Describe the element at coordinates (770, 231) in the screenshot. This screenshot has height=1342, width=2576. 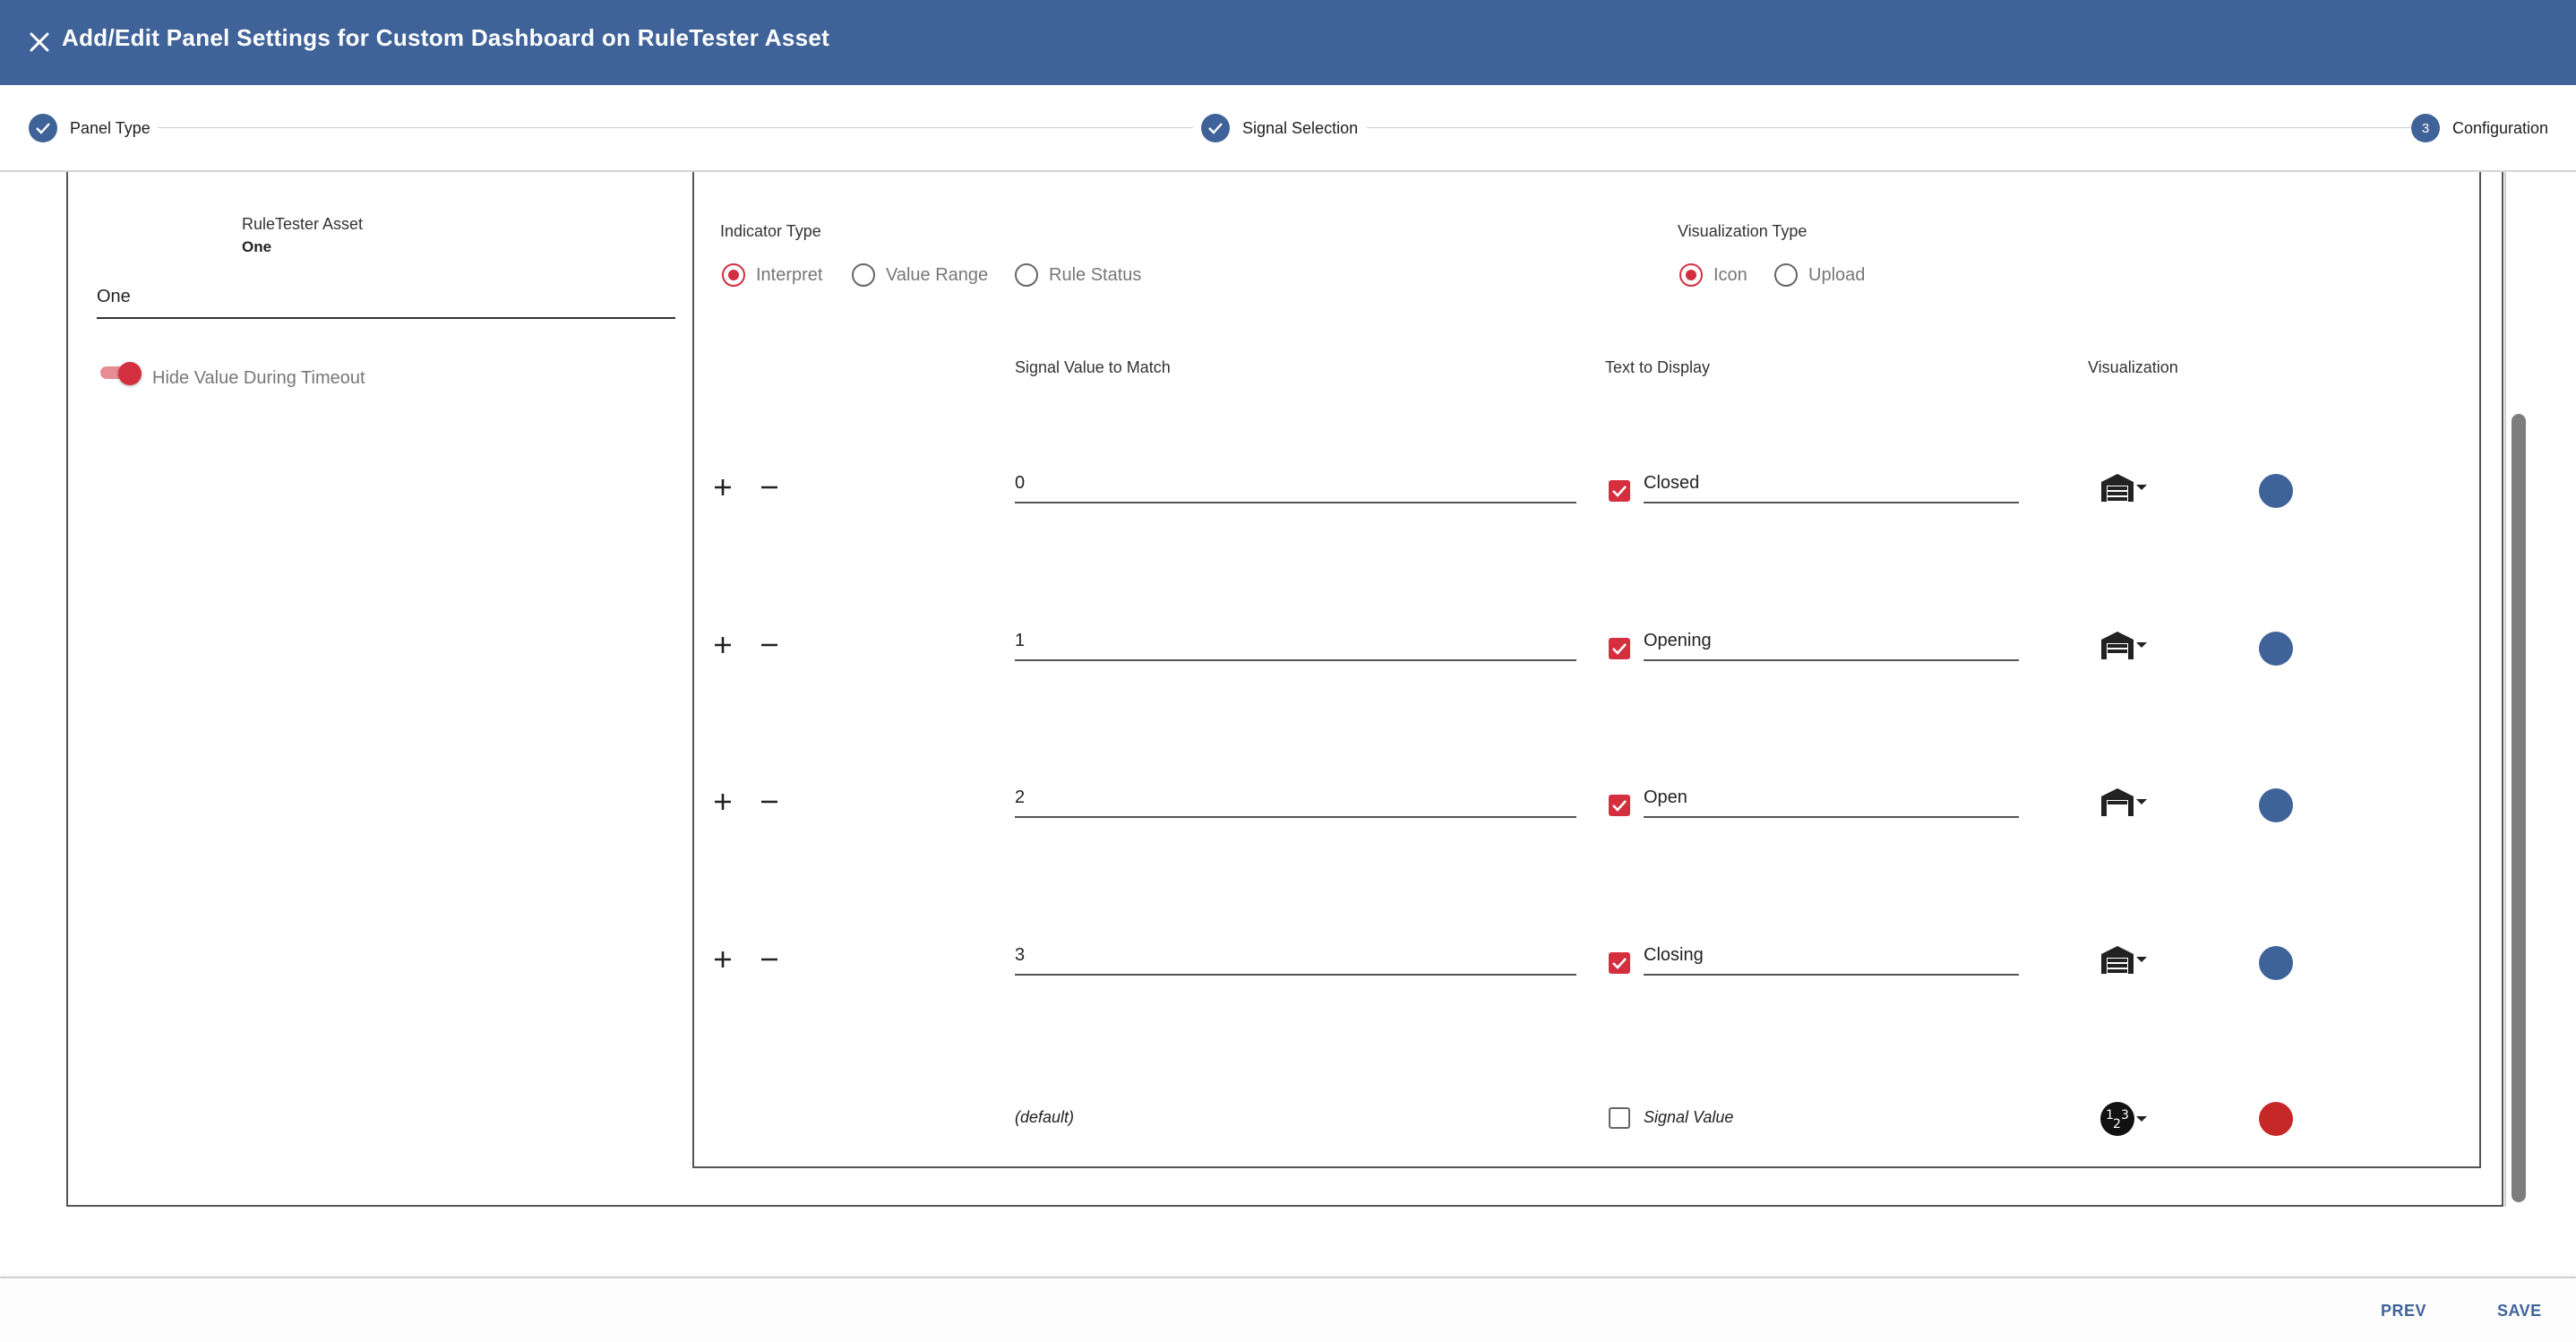
I see `indicator-type-label: Indicator Type` at that location.